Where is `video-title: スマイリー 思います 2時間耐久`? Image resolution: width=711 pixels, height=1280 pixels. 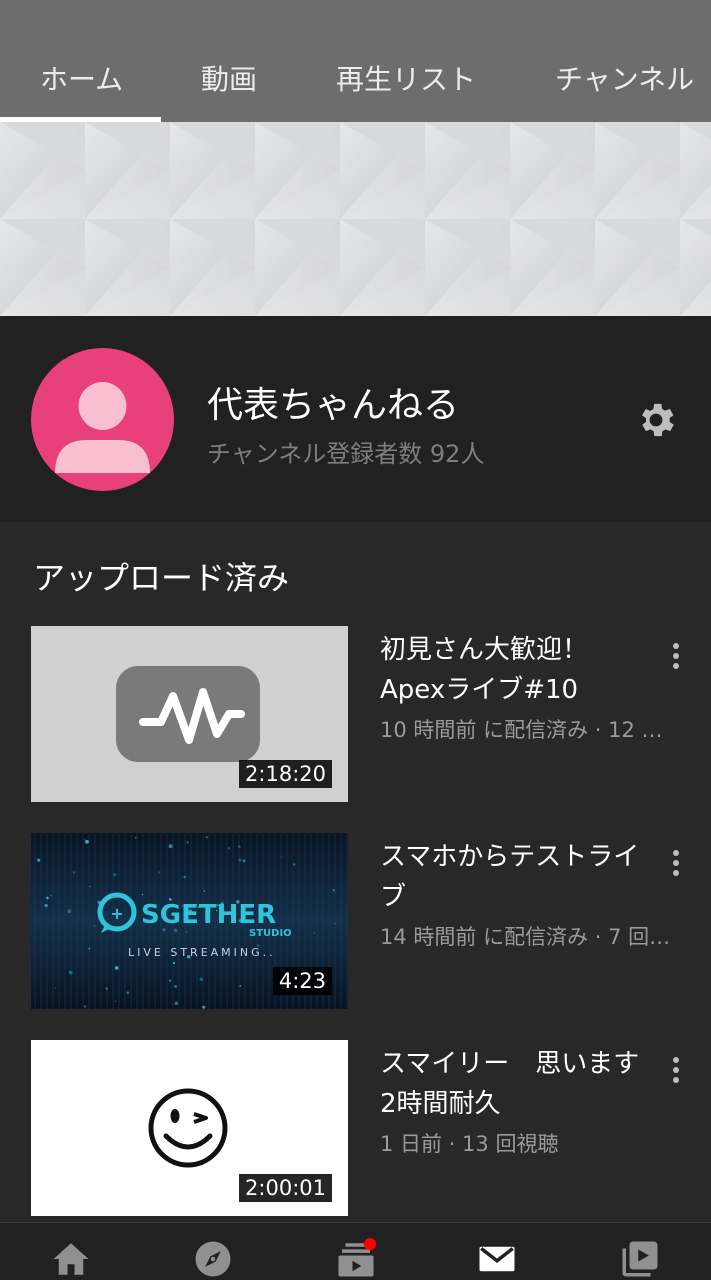 video-title: スマイリー 思います 2時間耐久 is located at coordinates (522, 1084).